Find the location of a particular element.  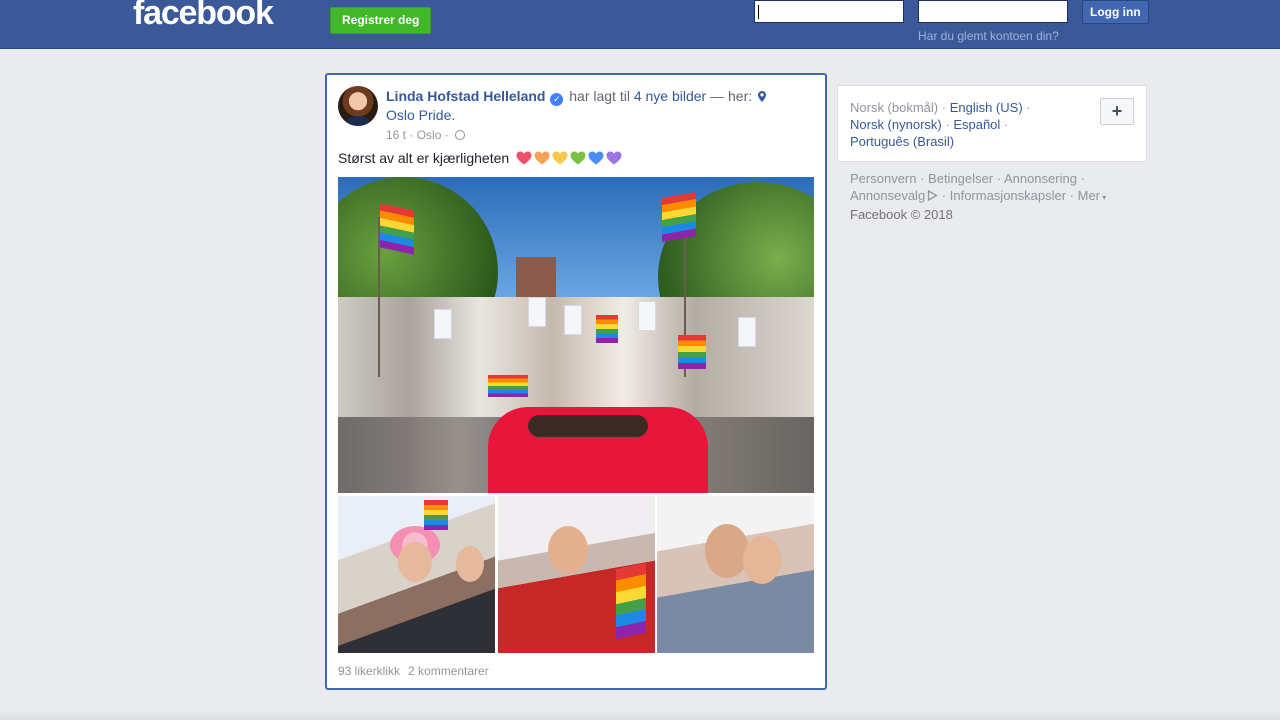

photo-car-passengers is located at coordinates (588, 426).